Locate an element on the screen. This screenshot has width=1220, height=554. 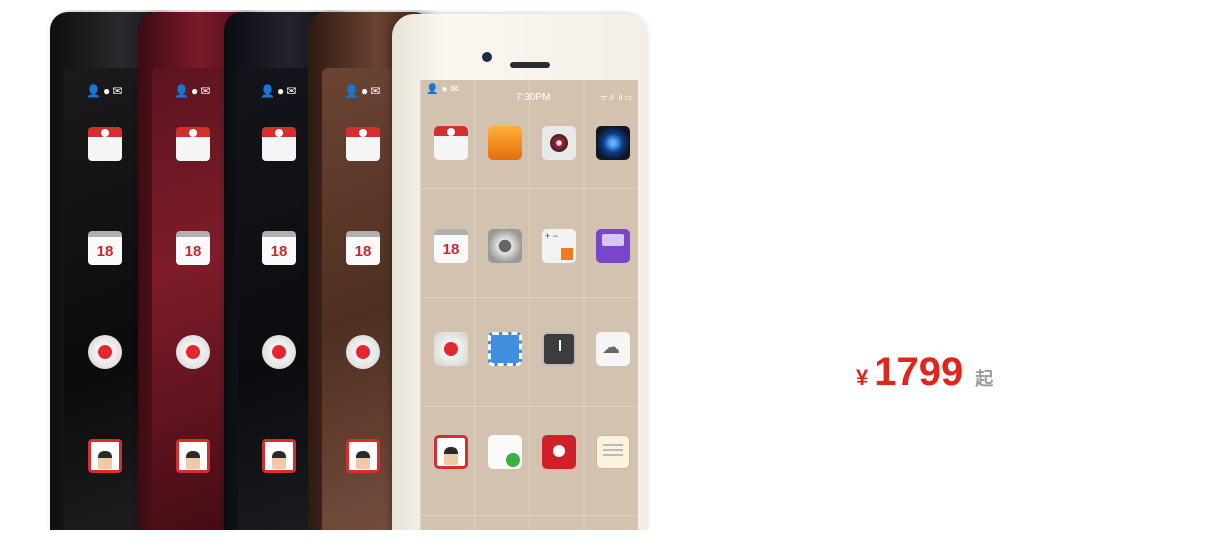
weather-icon is located at coordinates (613, 349).